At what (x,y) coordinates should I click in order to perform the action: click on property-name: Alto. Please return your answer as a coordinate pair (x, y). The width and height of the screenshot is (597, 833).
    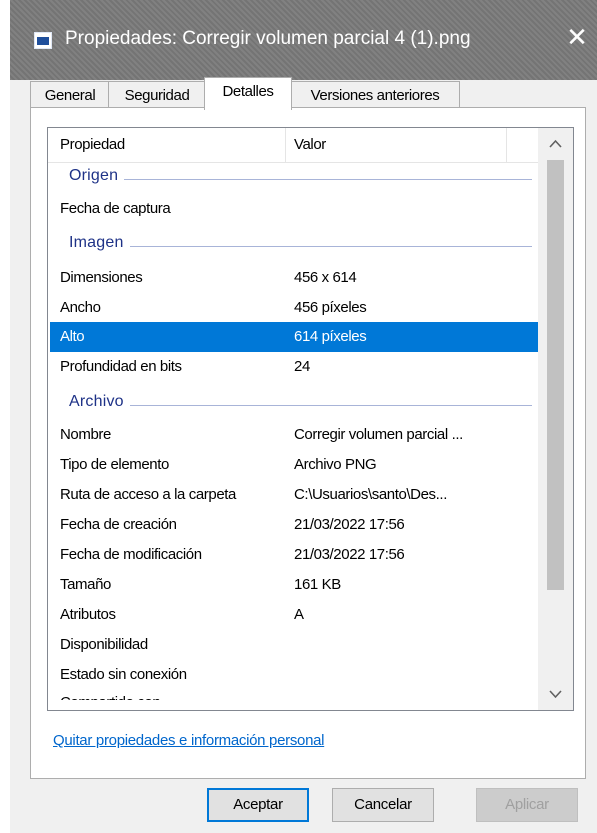
    Looking at the image, I should click on (72, 336).